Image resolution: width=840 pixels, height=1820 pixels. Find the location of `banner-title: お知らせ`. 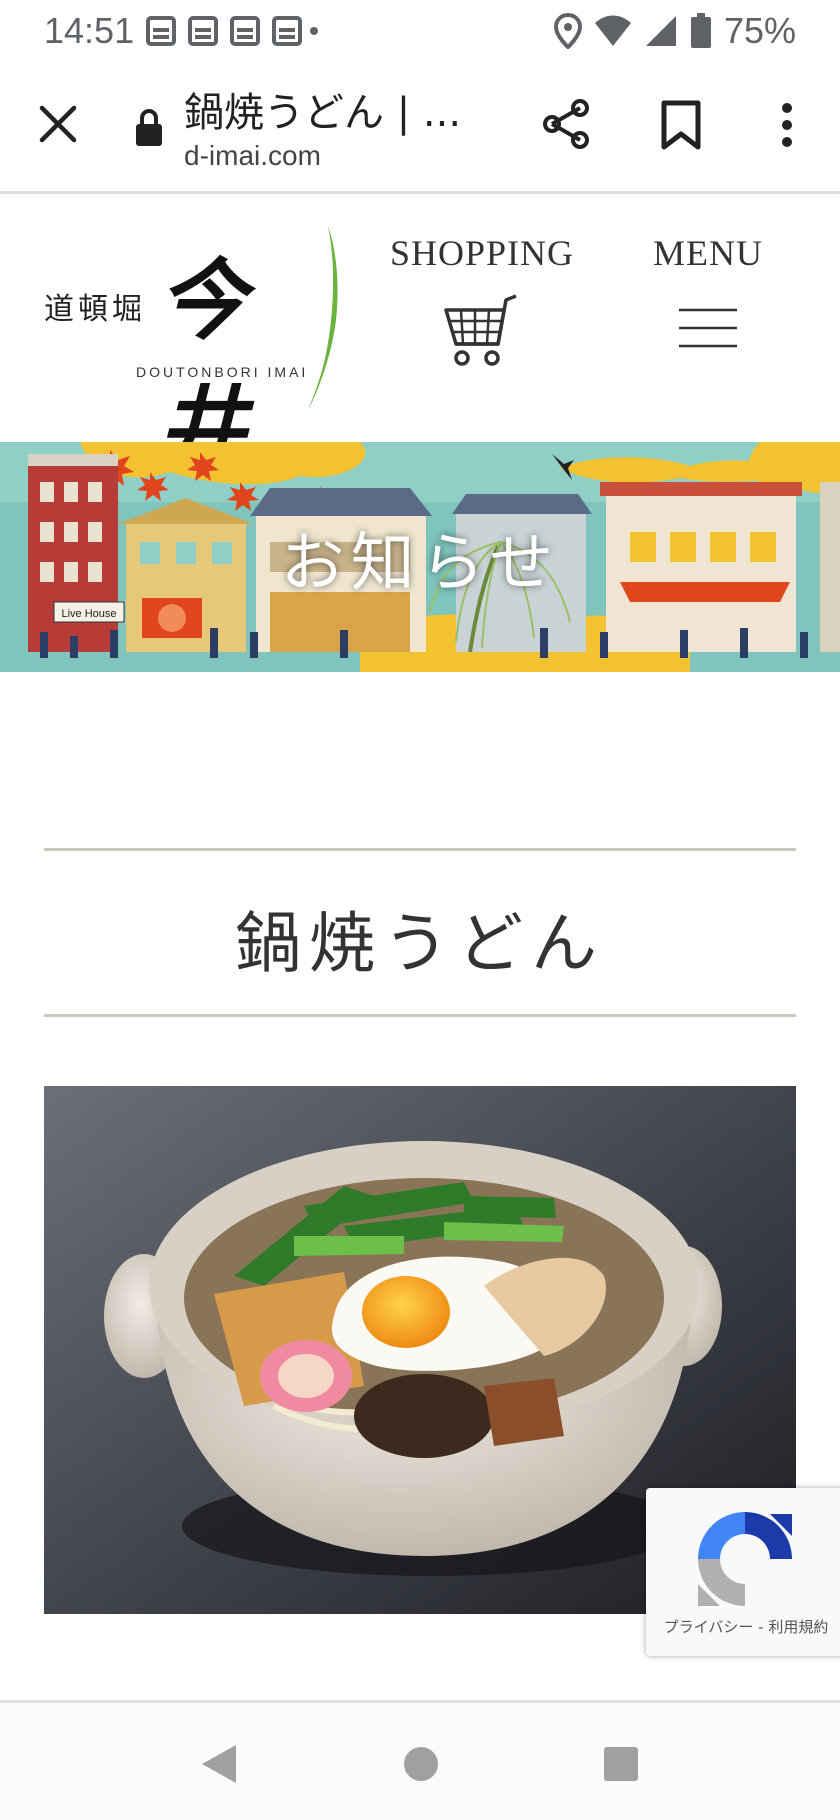

banner-title: お知らせ is located at coordinates (420, 564).